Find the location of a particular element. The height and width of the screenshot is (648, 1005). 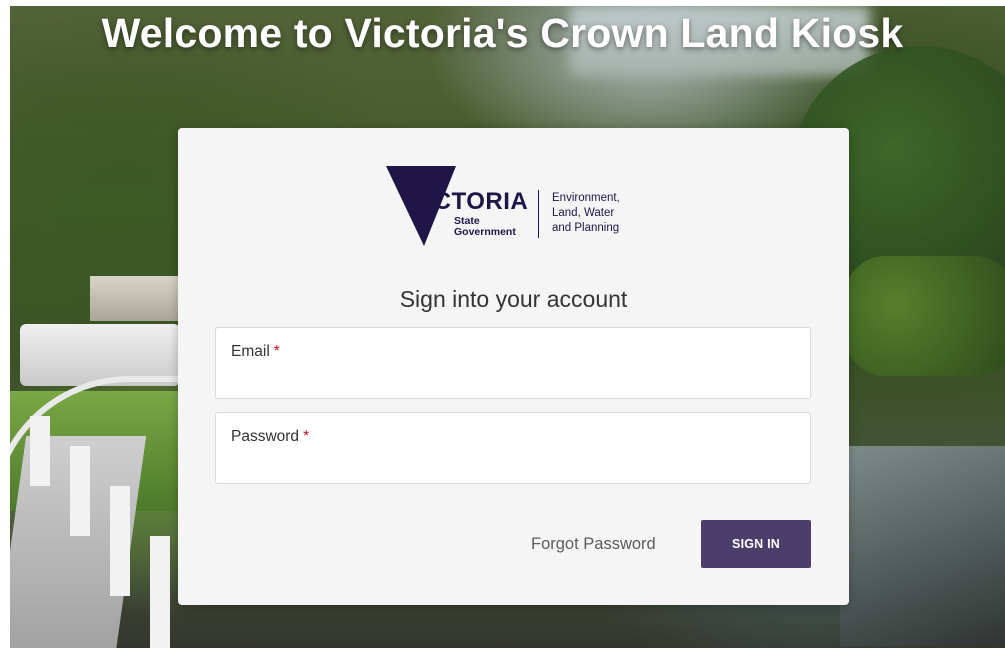

logo-sub-line: Government is located at coordinates (485, 232).